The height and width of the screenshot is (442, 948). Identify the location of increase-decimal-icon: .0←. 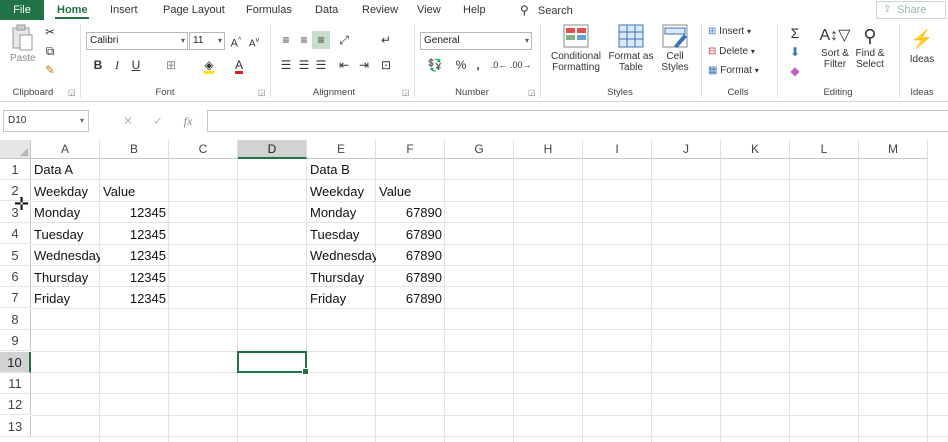
(499, 65).